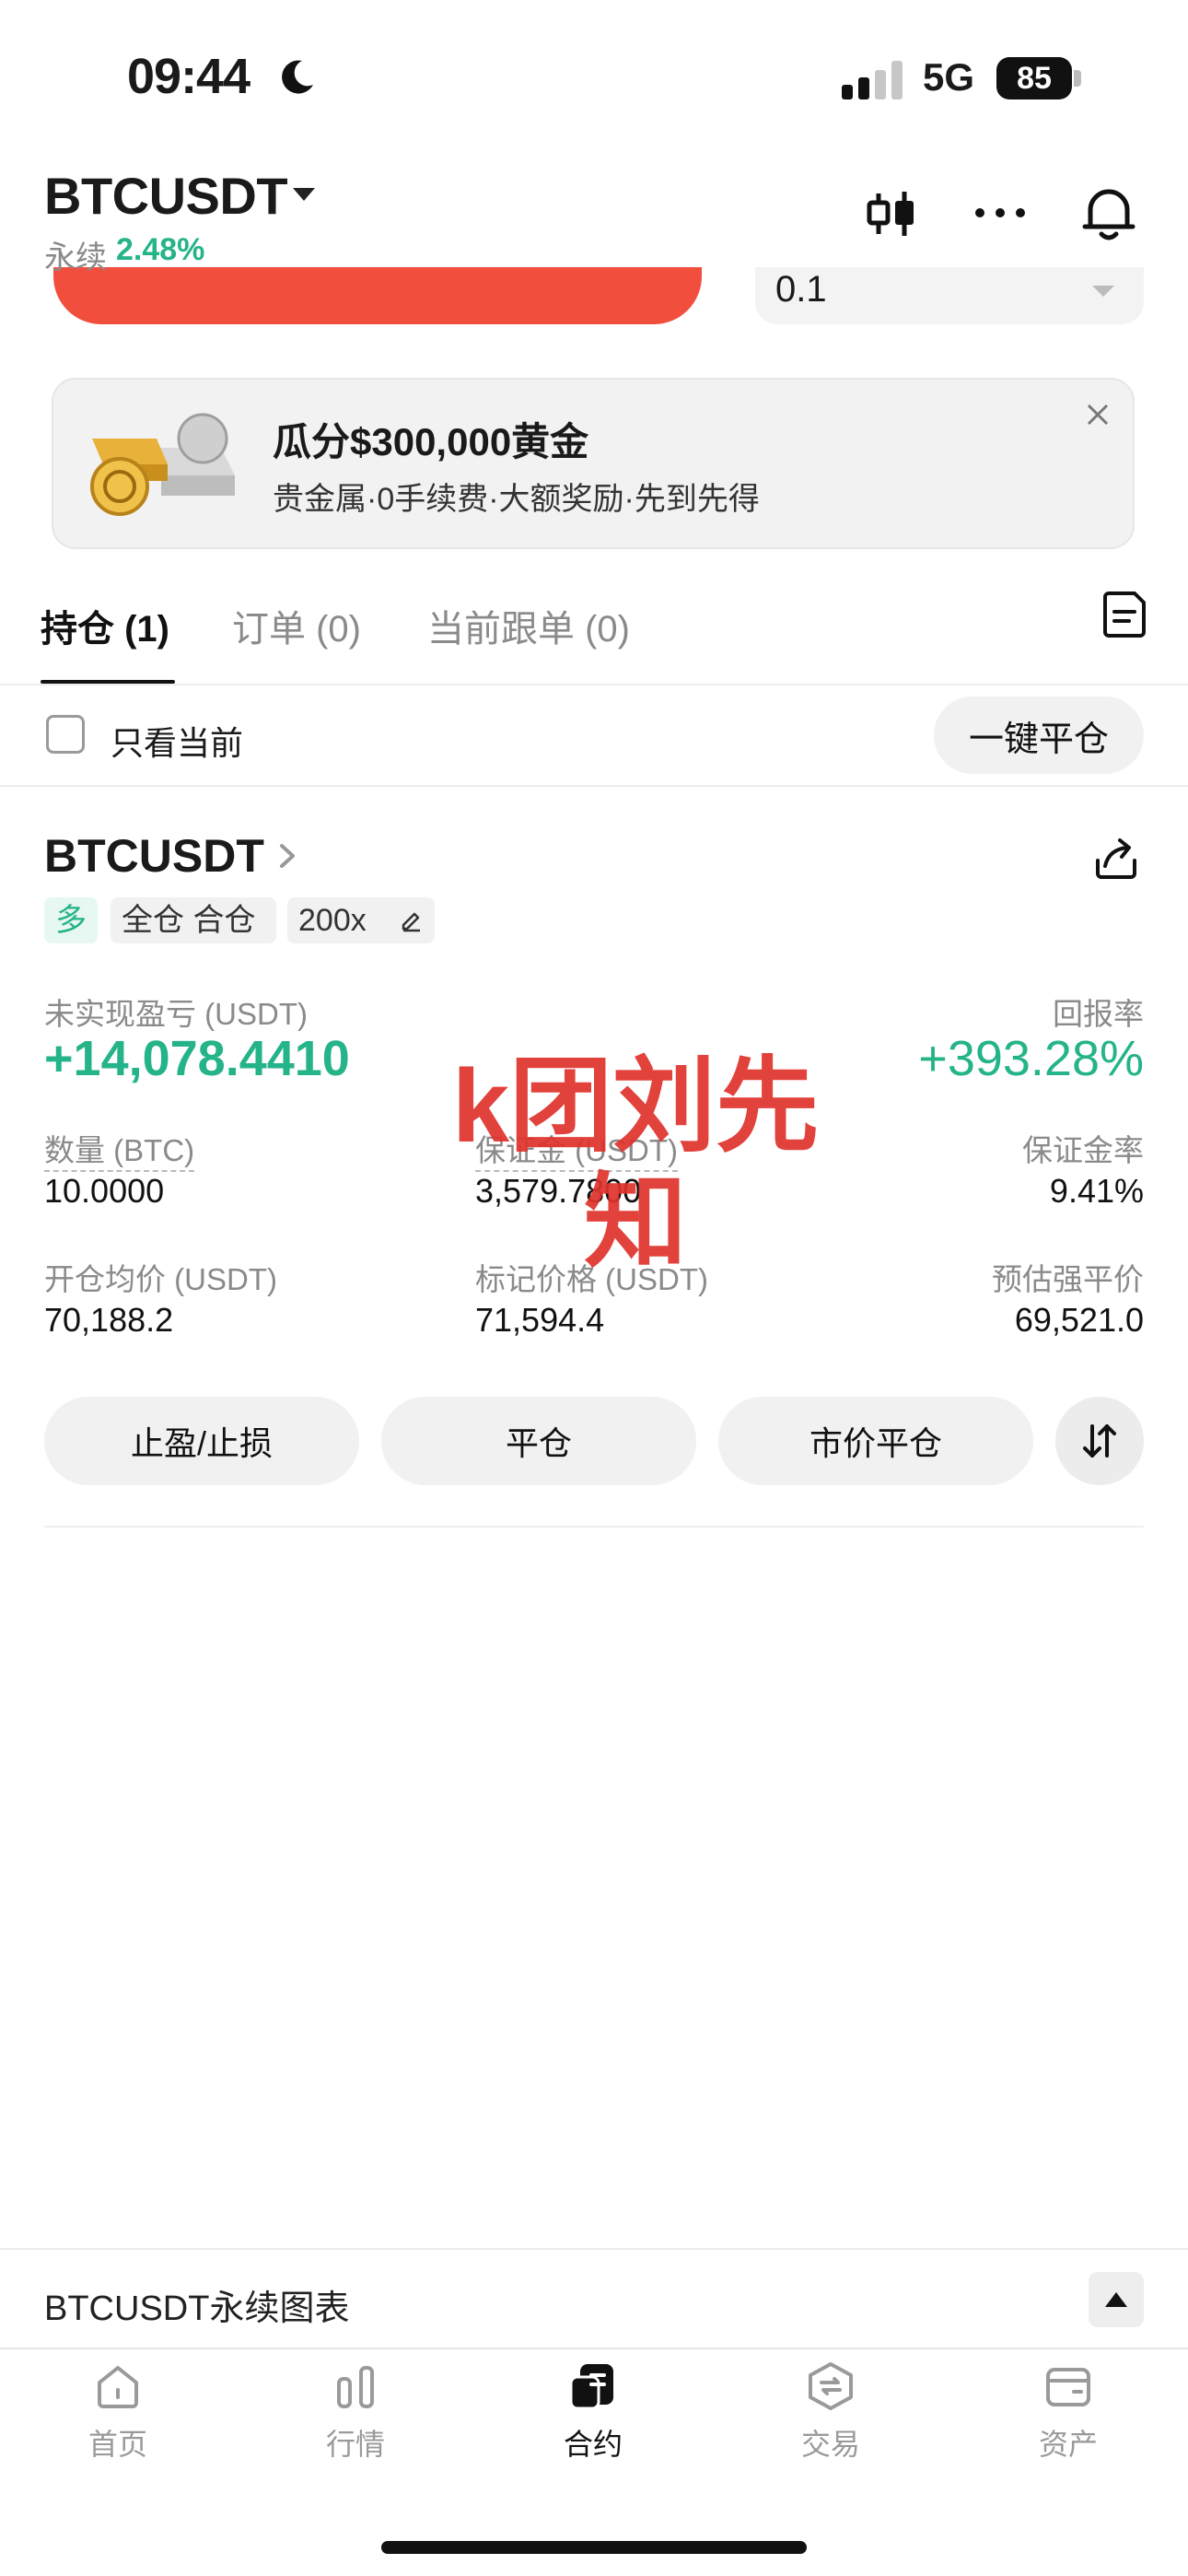  Describe the element at coordinates (189, 76) in the screenshot. I see `status-time: 09:44` at that location.